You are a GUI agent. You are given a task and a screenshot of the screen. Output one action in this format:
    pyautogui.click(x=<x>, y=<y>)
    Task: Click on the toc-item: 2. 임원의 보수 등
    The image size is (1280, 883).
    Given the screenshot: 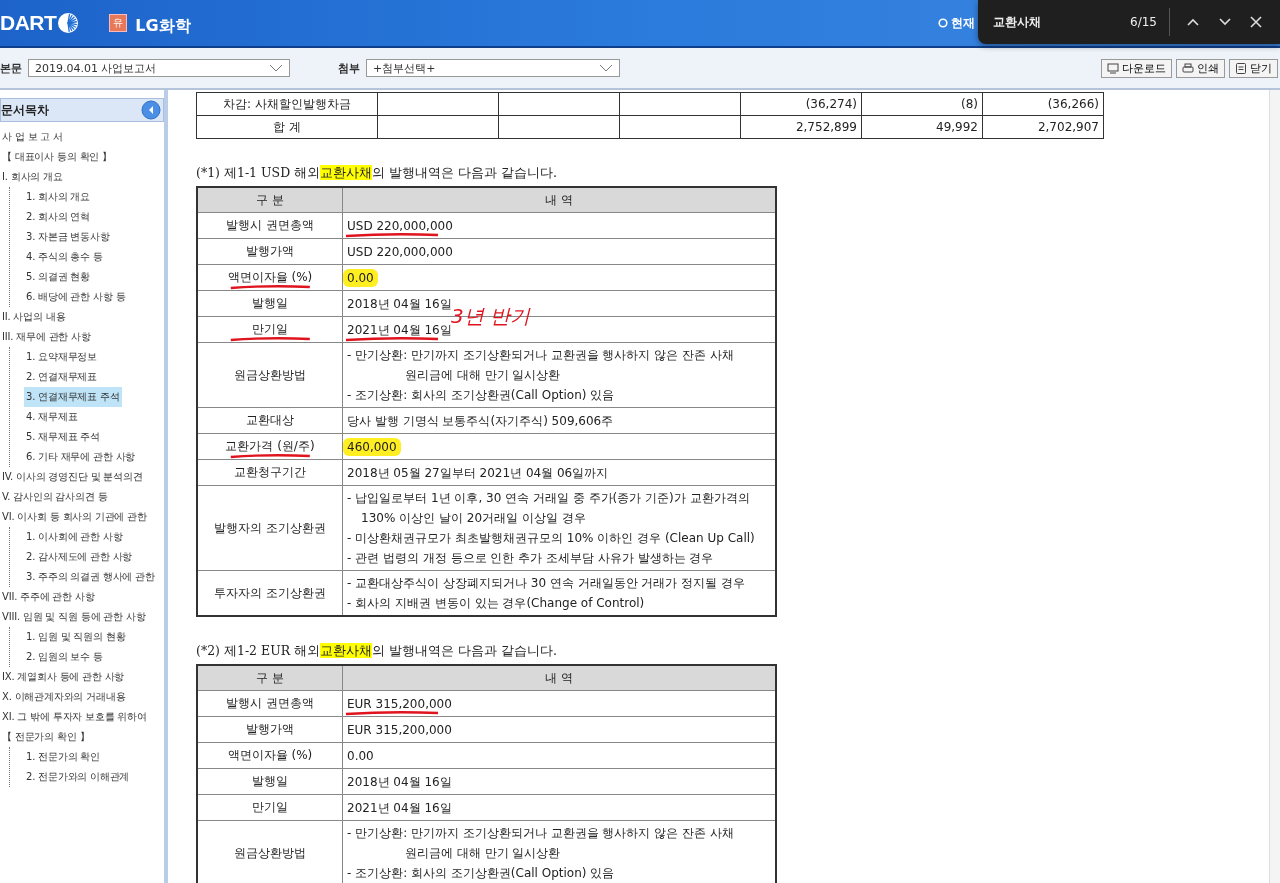 What is the action you would take?
    pyautogui.click(x=64, y=657)
    